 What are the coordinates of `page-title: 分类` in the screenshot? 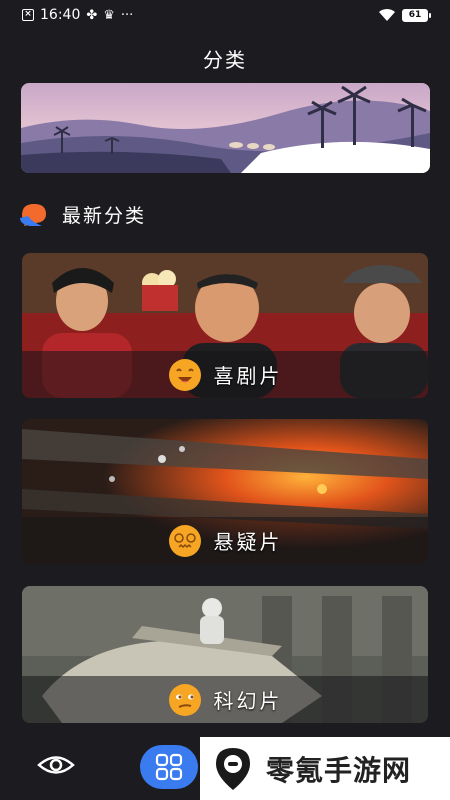 It's located at (225, 60).